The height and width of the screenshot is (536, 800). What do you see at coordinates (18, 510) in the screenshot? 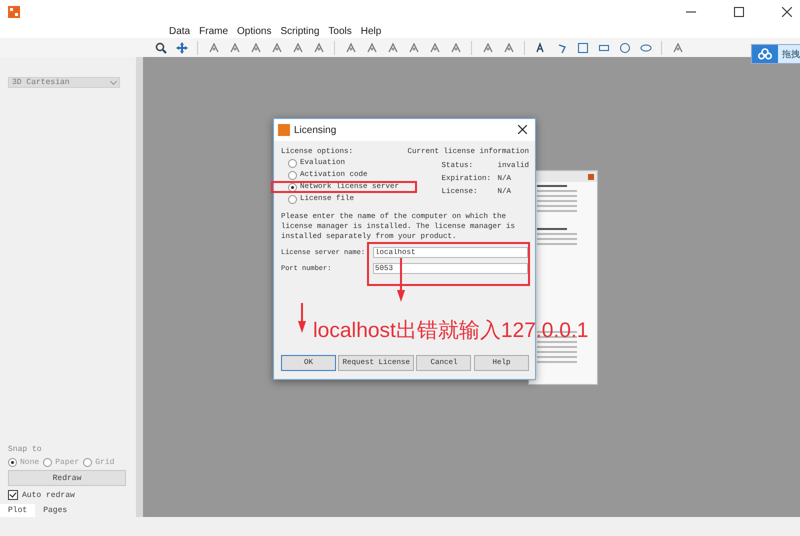
I see `panel-tab: Plot` at bounding box center [18, 510].